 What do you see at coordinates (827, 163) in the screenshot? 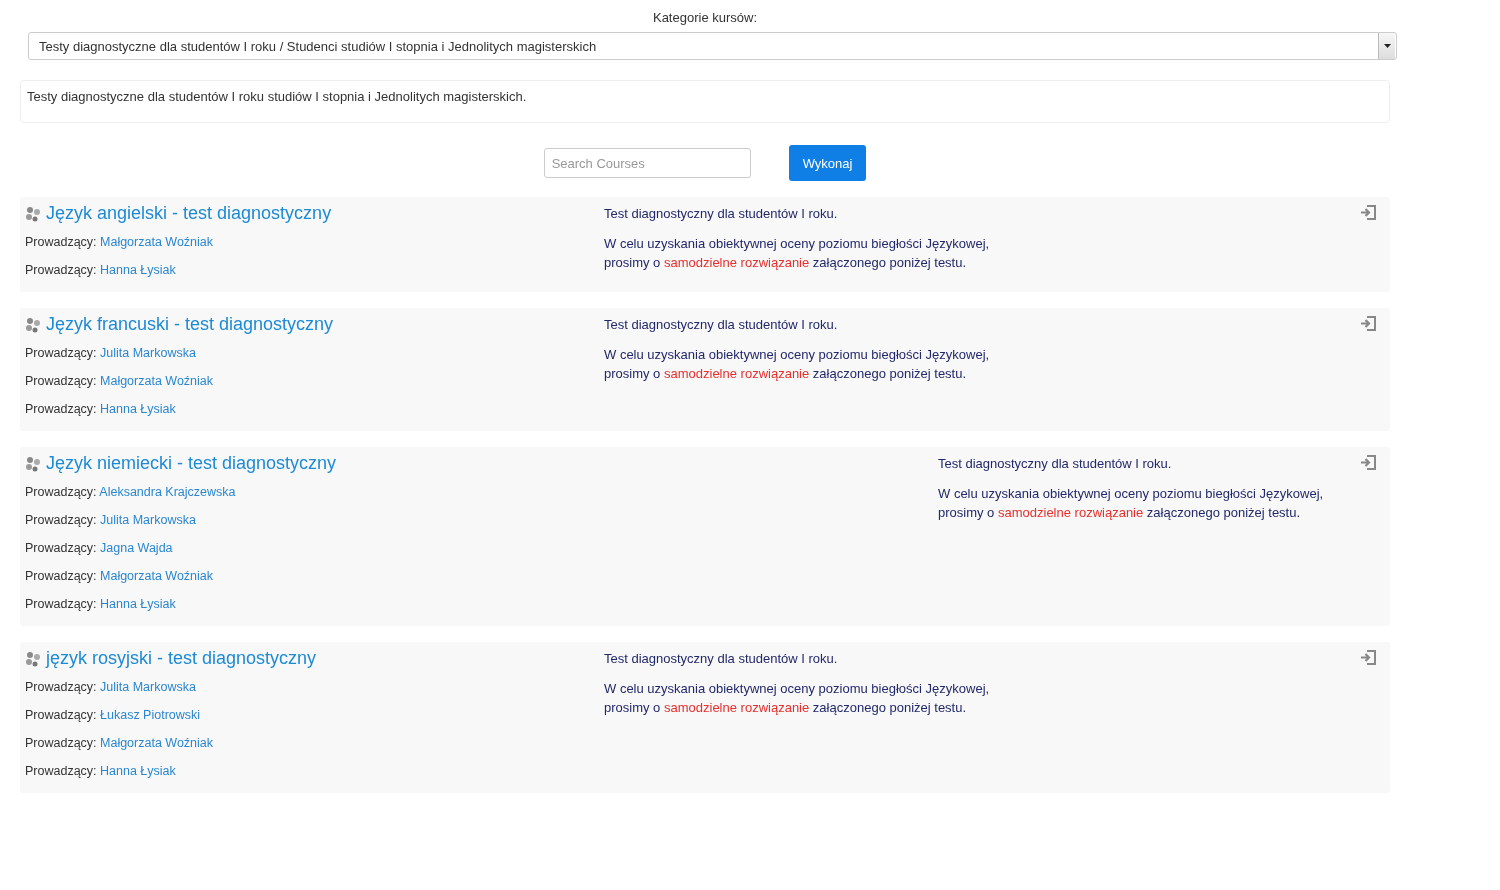
I see `search-button: Wykonaj` at bounding box center [827, 163].